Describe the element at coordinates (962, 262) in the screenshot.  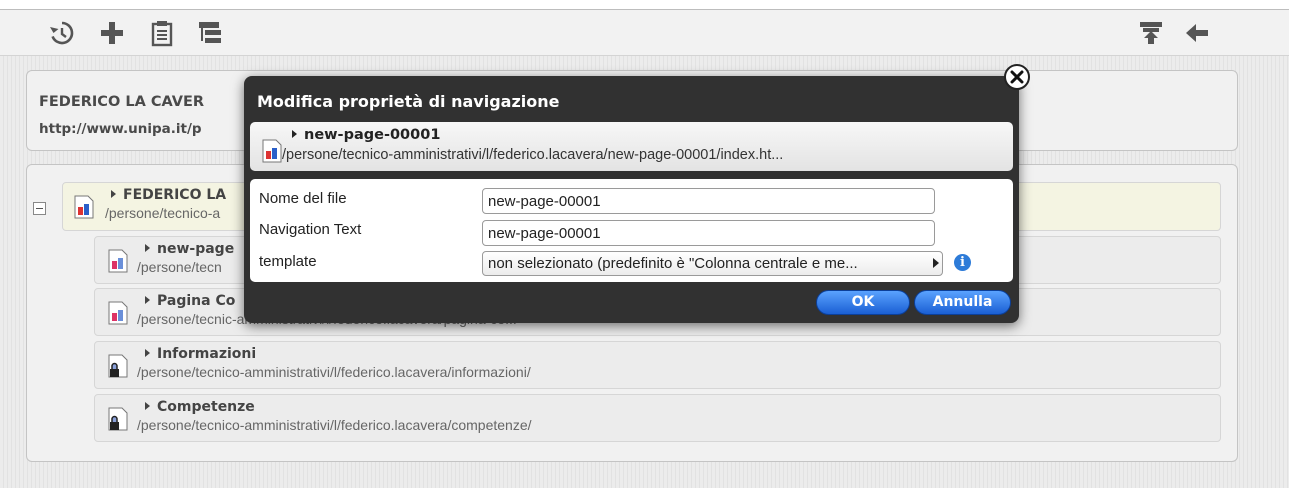
I see `info-icon: i` at that location.